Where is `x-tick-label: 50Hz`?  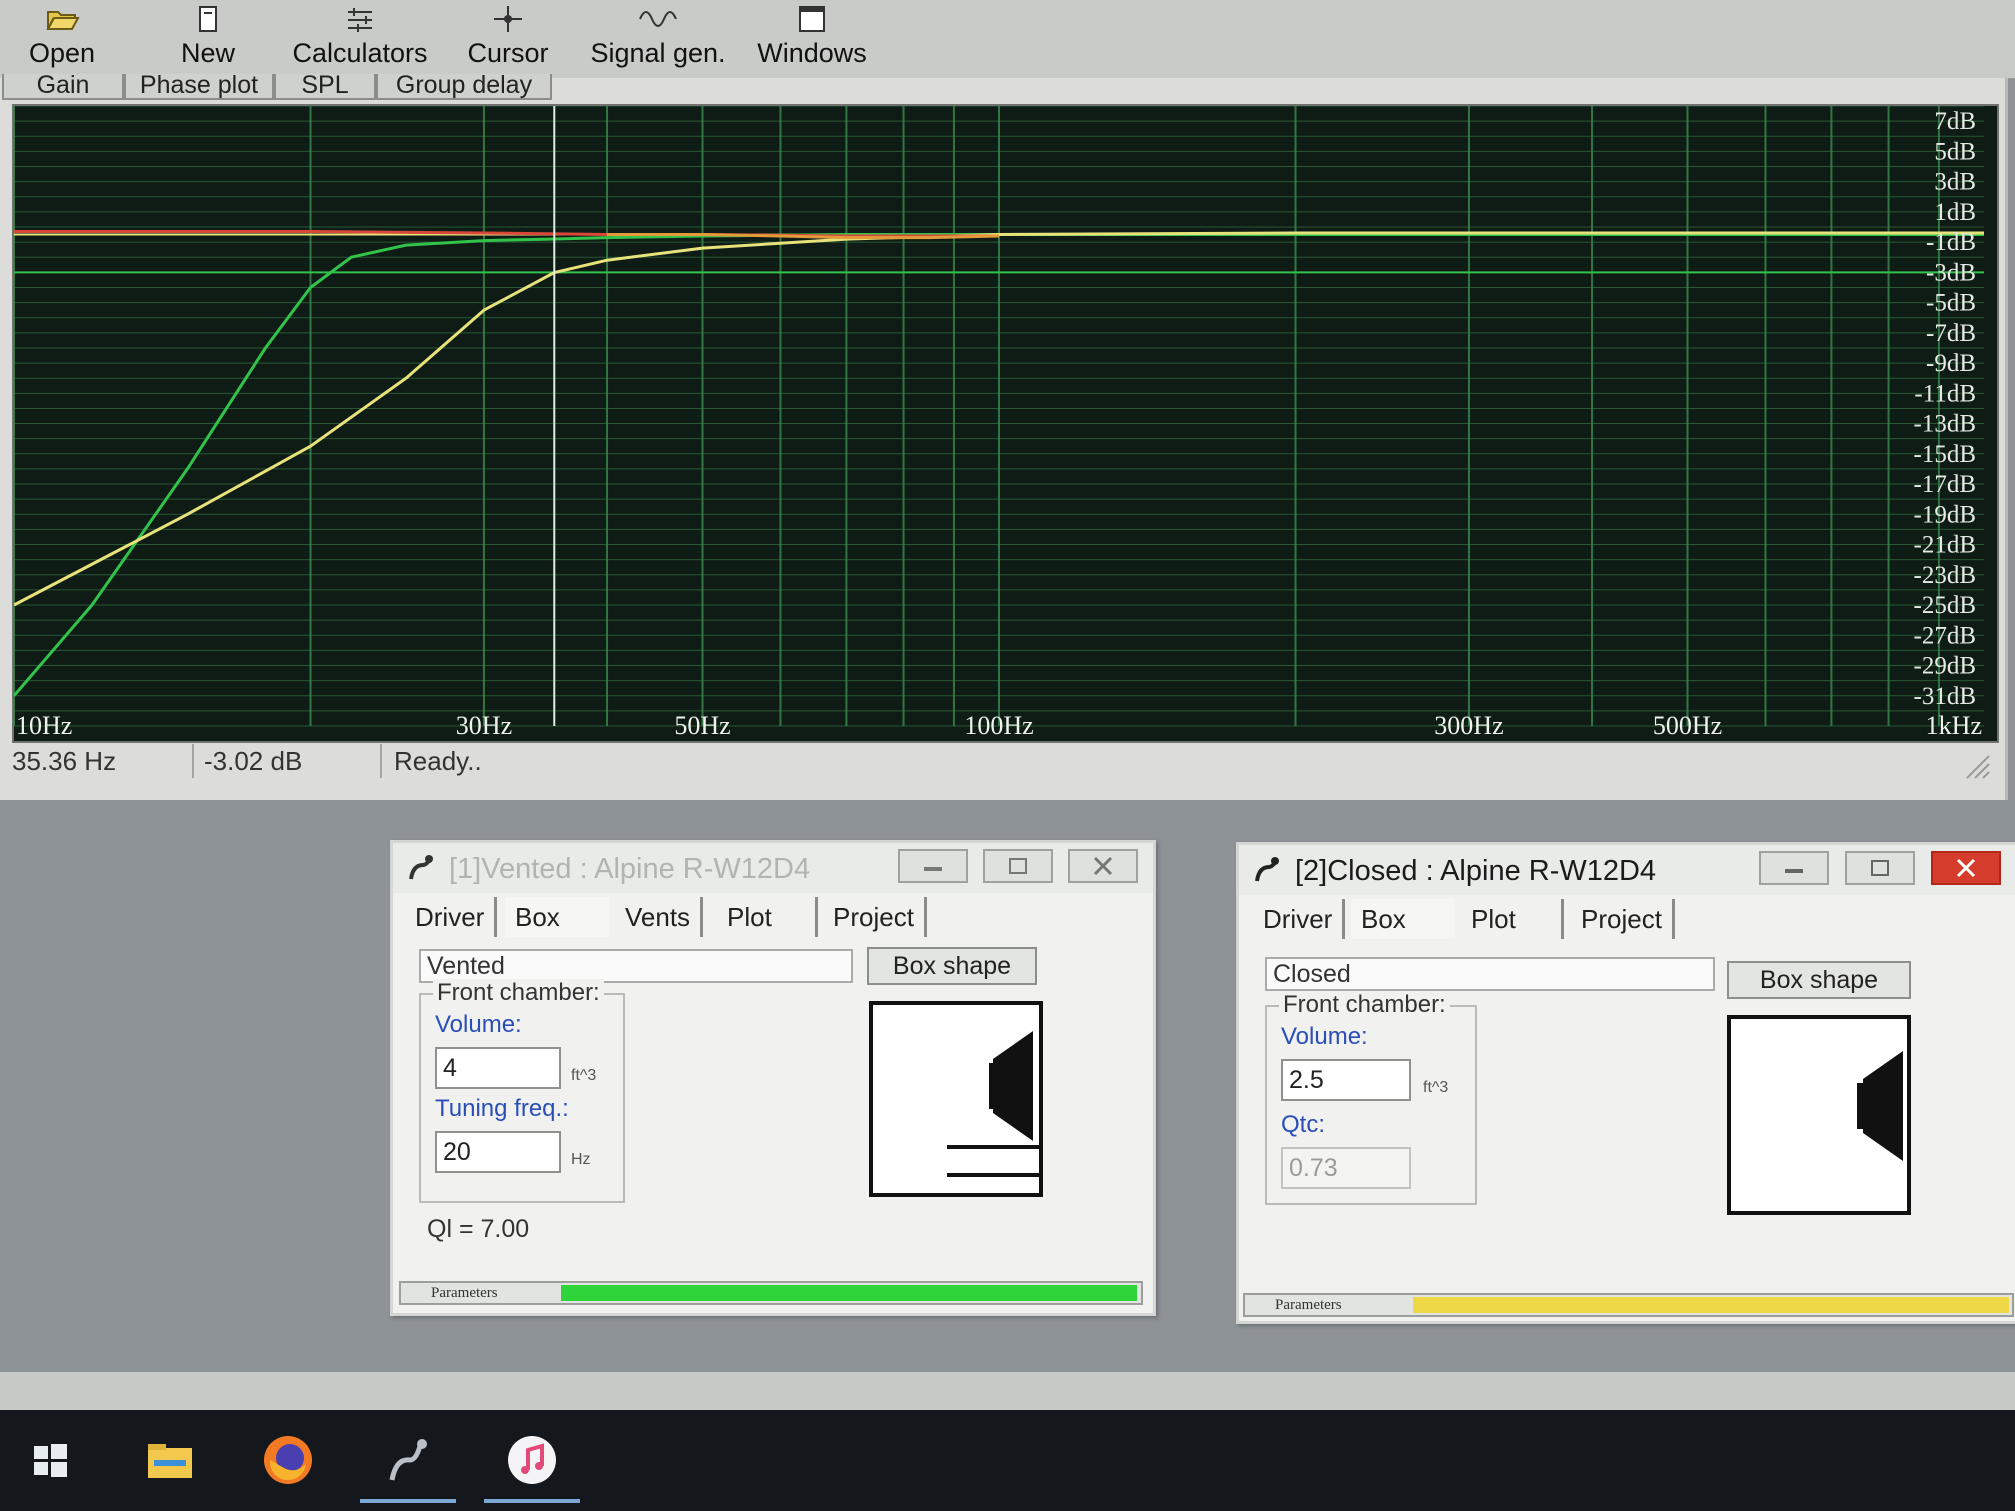 x-tick-label: 50Hz is located at coordinates (702, 725).